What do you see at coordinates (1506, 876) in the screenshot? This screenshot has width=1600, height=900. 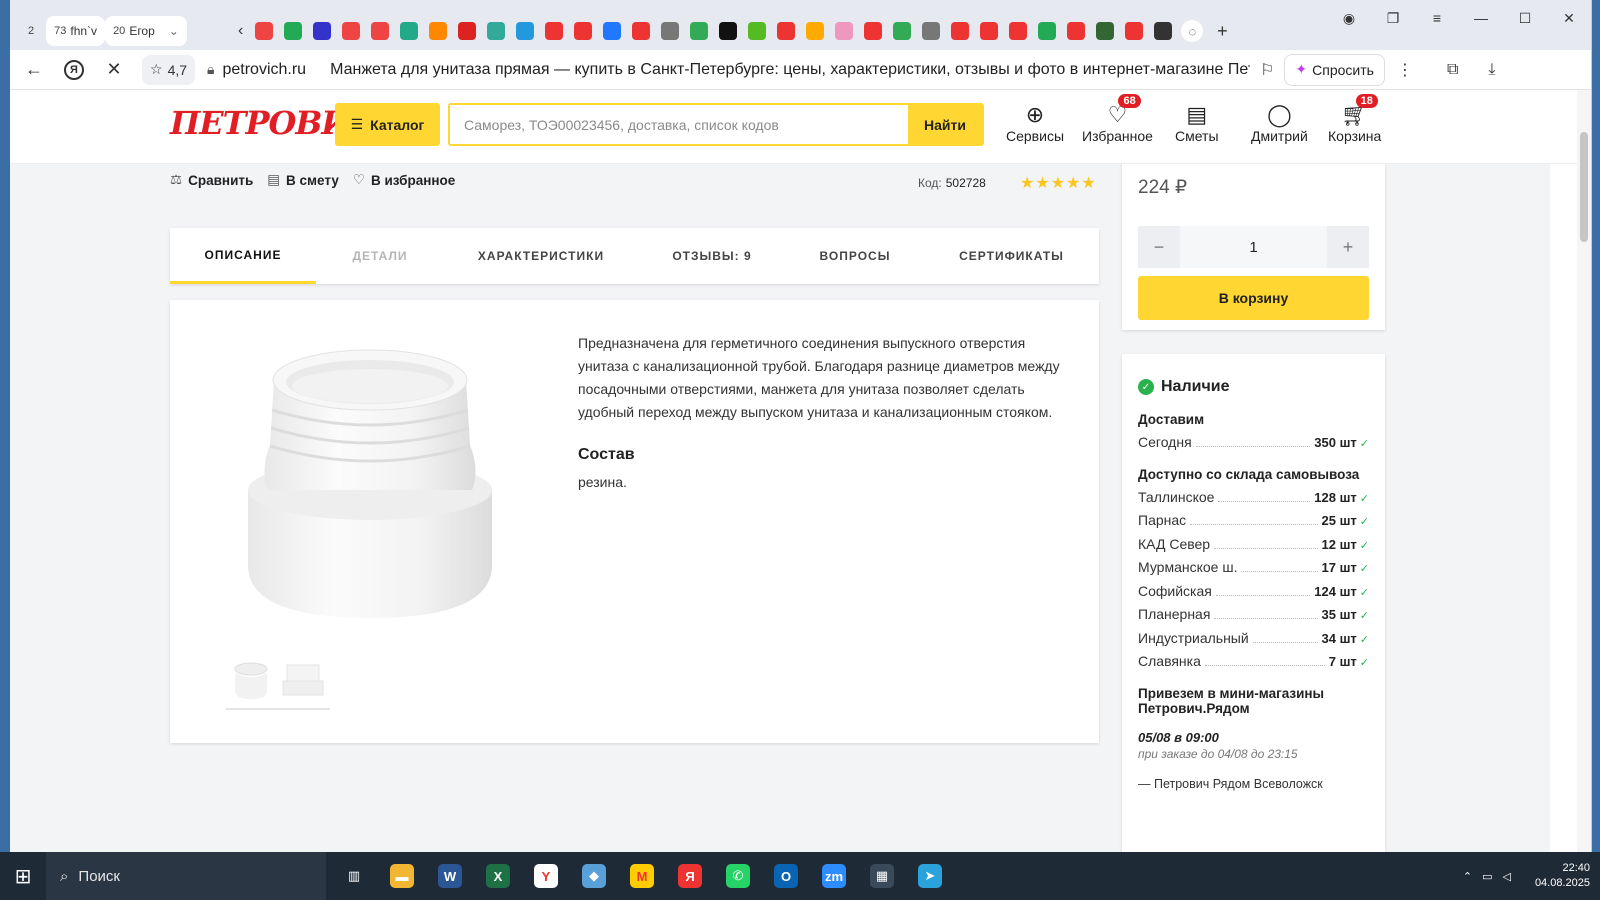 I see `volume-icon: ◁` at bounding box center [1506, 876].